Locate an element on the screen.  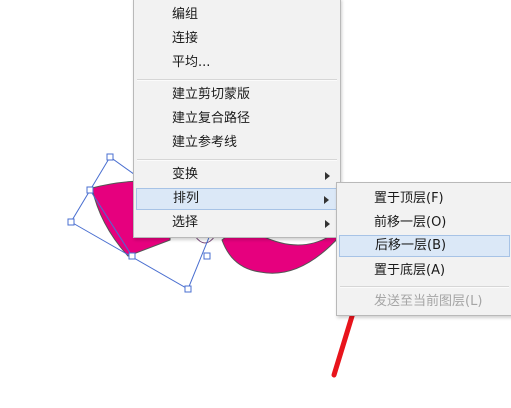
submenu-item-send-to-current-layer: 发送至当前图层(L) is located at coordinates (424, 302).